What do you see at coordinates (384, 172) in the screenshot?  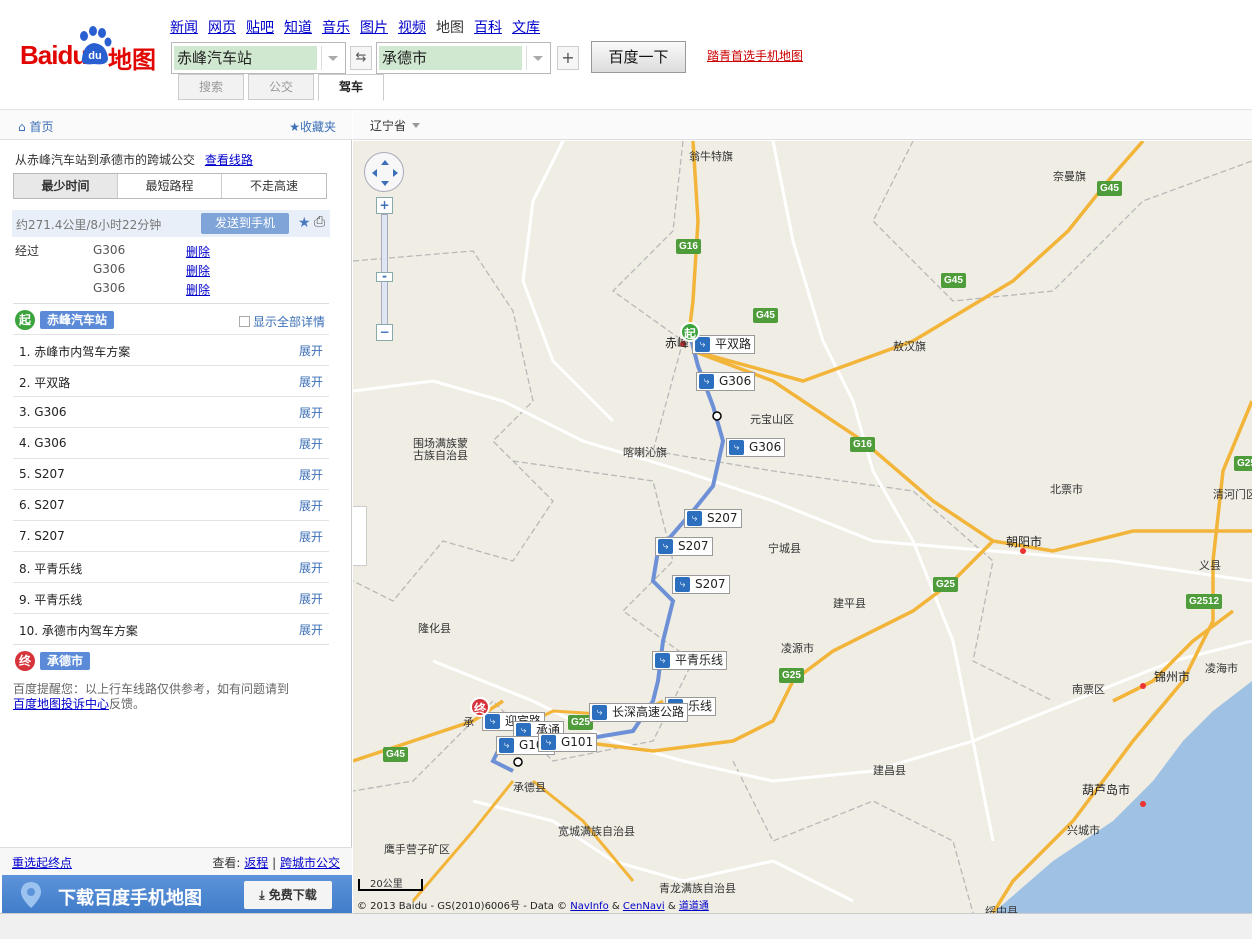 I see `pan-control-icon` at bounding box center [384, 172].